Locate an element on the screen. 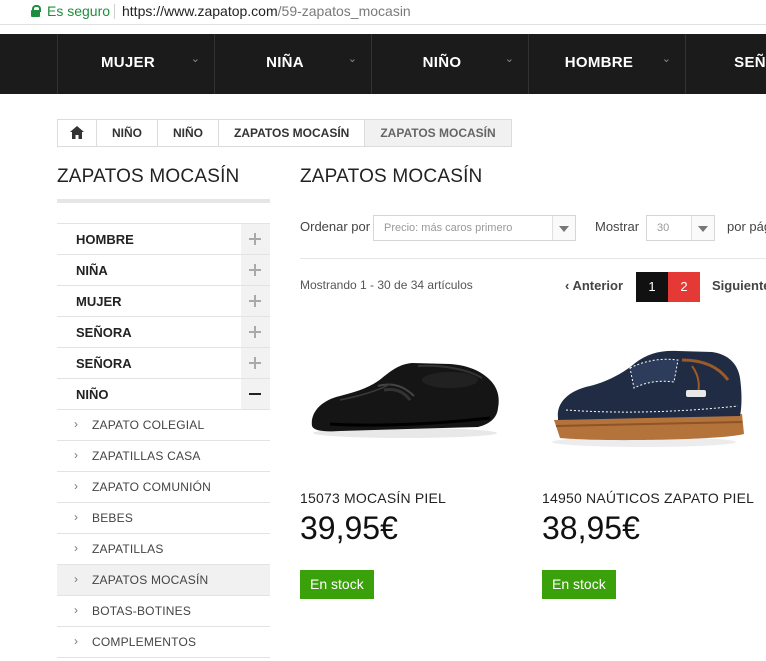 Image resolution: width=766 pixels, height=661 pixels. subcategory-label: ZAPATOS MOCASÍN is located at coordinates (150, 580).